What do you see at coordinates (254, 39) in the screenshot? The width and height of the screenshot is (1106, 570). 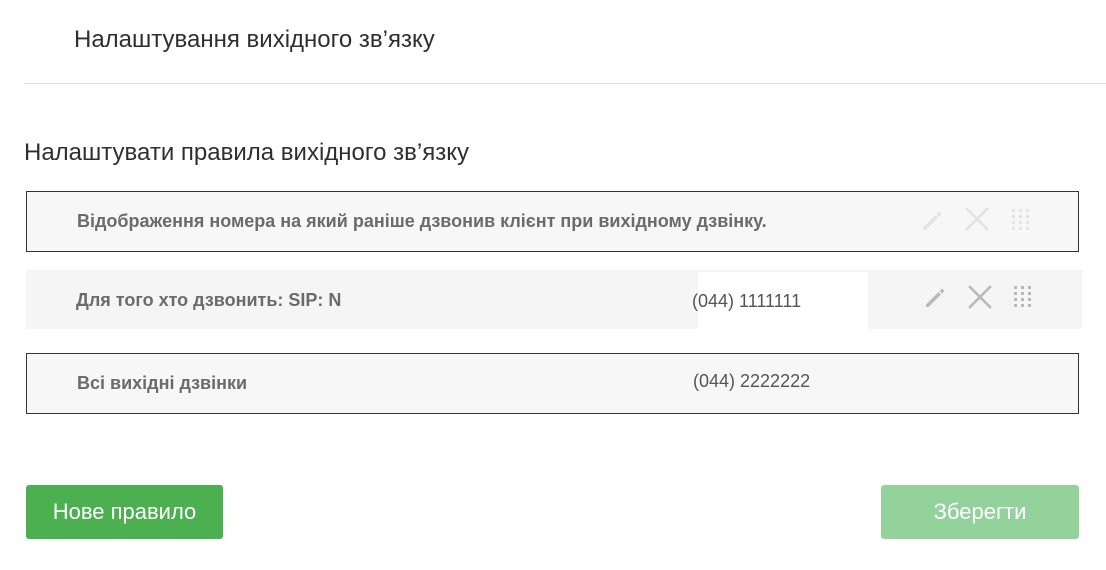 I see `page-title: Налаштування вихідного зв’язку` at bounding box center [254, 39].